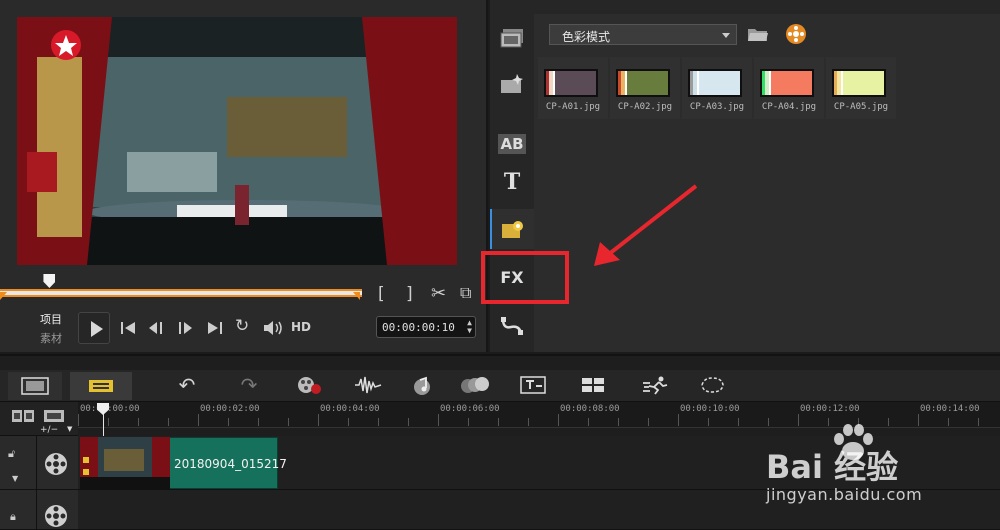 This screenshot has height=530, width=1000. I want to click on film-stack-icon, so click(511, 38).